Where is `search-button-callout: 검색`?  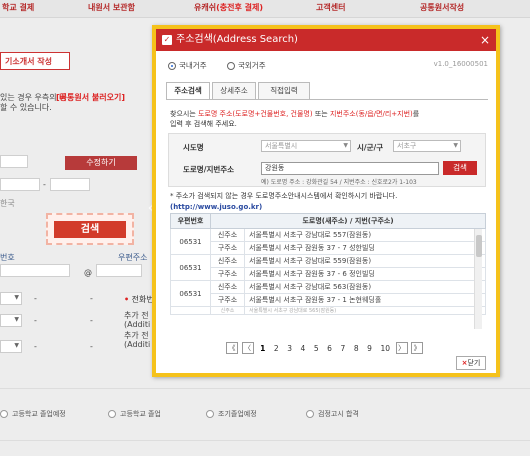 search-button-callout: 검색 is located at coordinates (90, 229).